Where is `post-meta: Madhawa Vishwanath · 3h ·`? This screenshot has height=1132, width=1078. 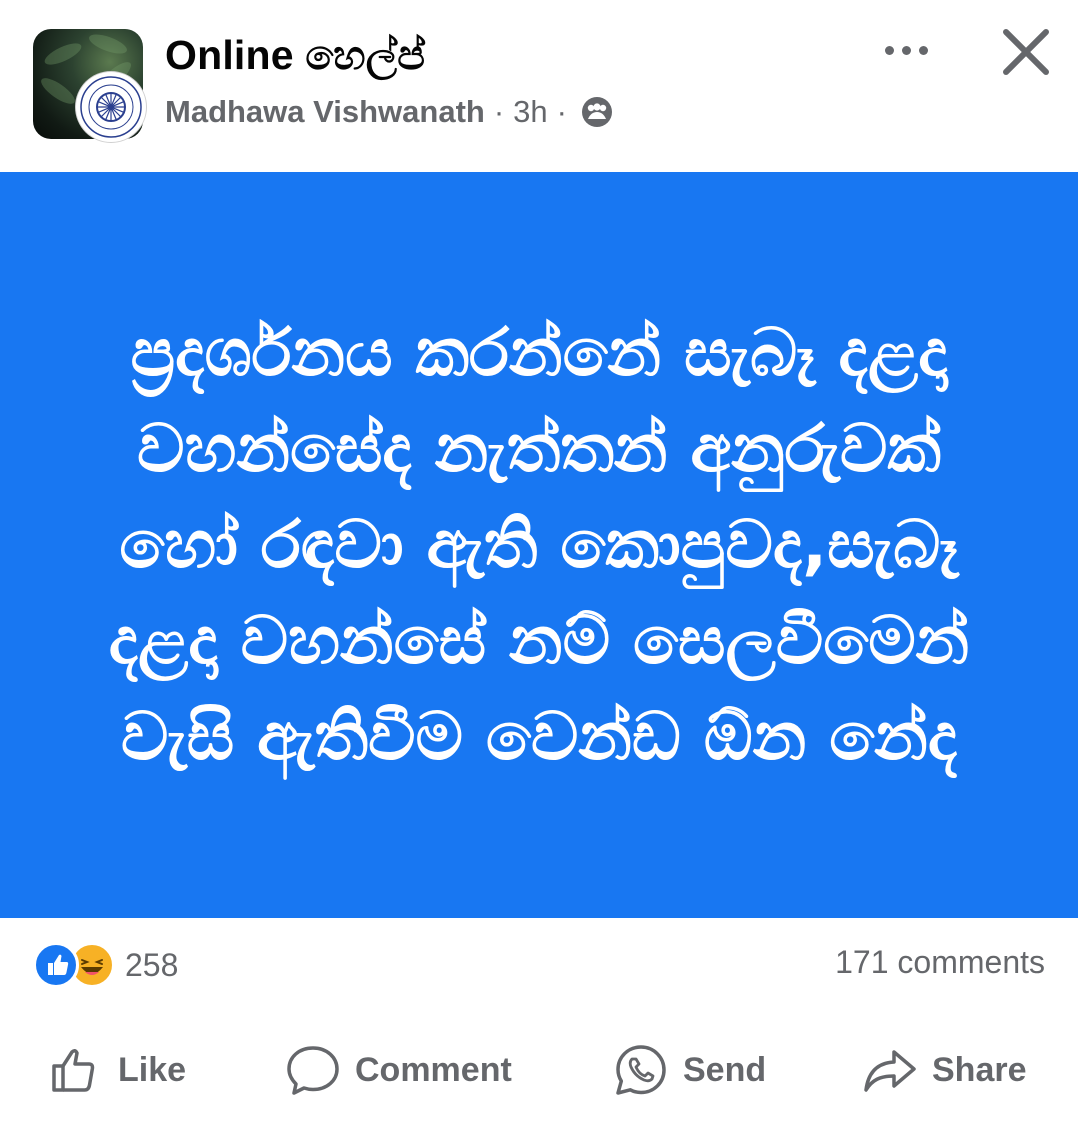 post-meta: Madhawa Vishwanath · 3h · is located at coordinates (389, 112).